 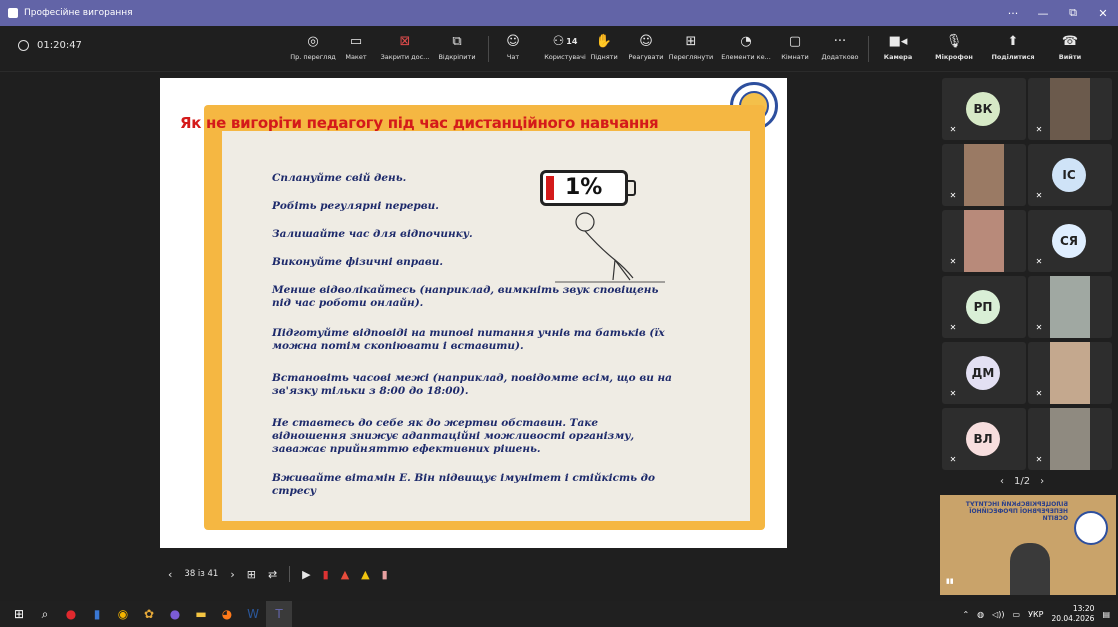 What do you see at coordinates (1072, 614) in the screenshot?
I see `clock: 13:20 20.04.2026` at bounding box center [1072, 614].